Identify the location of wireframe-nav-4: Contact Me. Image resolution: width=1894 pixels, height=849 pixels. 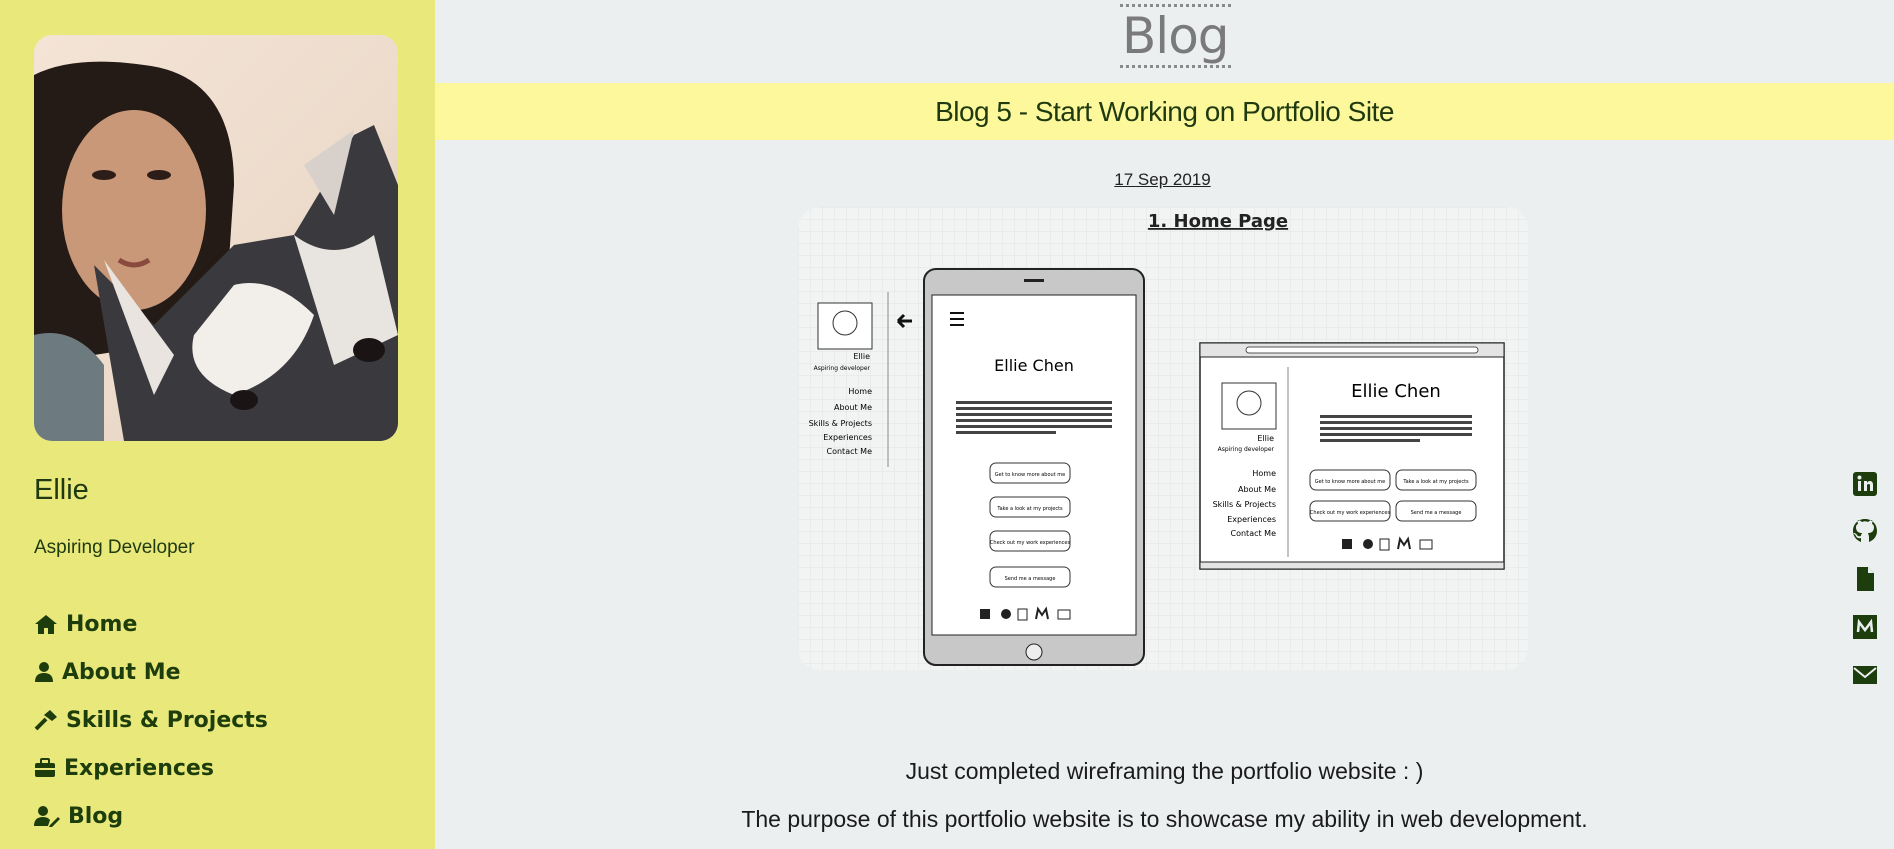
(850, 451).